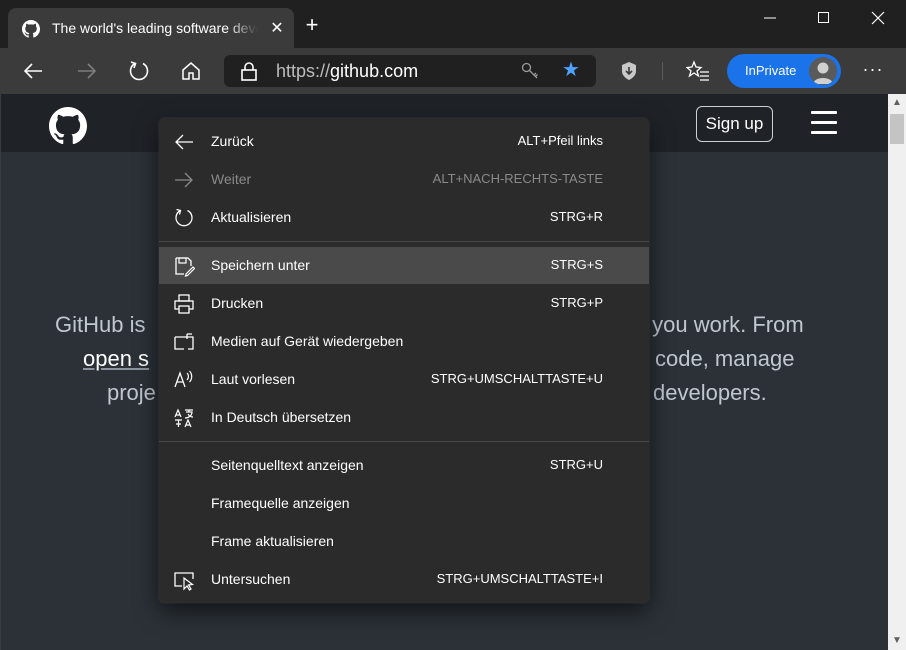 The height and width of the screenshot is (650, 906). Describe the element at coordinates (404, 417) in the screenshot. I see `menu-item-translate: In Deutsch übersetzen` at that location.